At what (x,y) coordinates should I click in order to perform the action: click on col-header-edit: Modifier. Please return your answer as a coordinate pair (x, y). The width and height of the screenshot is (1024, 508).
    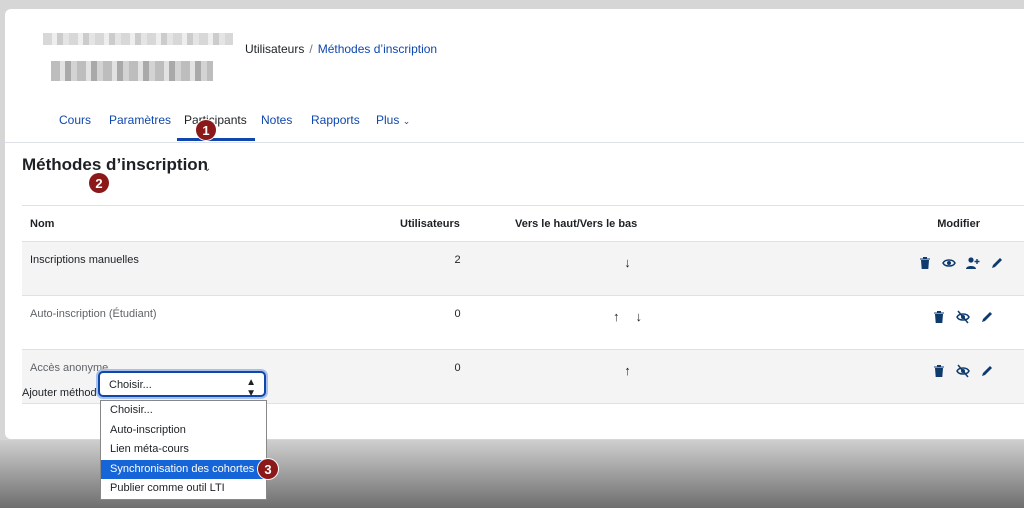
    Looking at the image, I should click on (882, 223).